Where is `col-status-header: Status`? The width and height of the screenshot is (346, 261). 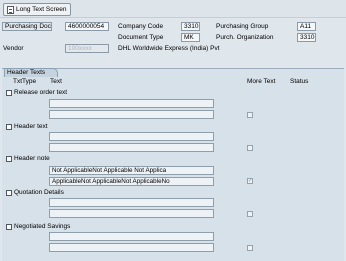 col-status-header: Status is located at coordinates (299, 81).